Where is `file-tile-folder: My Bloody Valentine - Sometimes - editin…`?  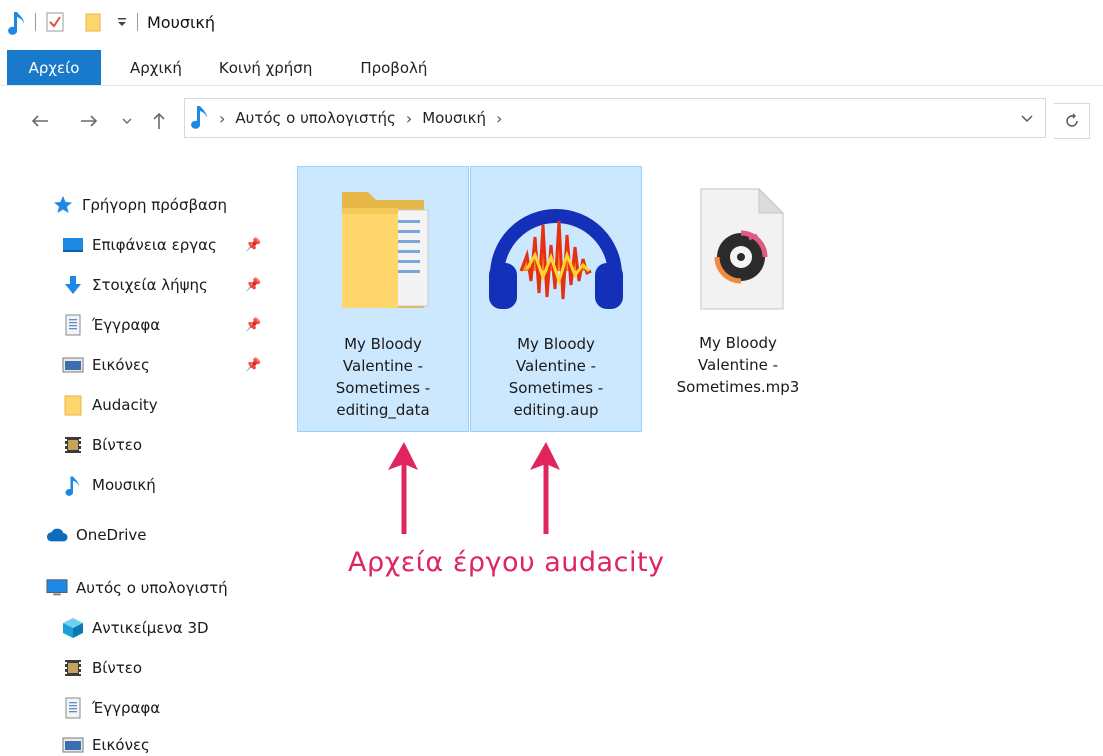 file-tile-folder: My Bloody Valentine - Sometimes - editin… is located at coordinates (383, 299).